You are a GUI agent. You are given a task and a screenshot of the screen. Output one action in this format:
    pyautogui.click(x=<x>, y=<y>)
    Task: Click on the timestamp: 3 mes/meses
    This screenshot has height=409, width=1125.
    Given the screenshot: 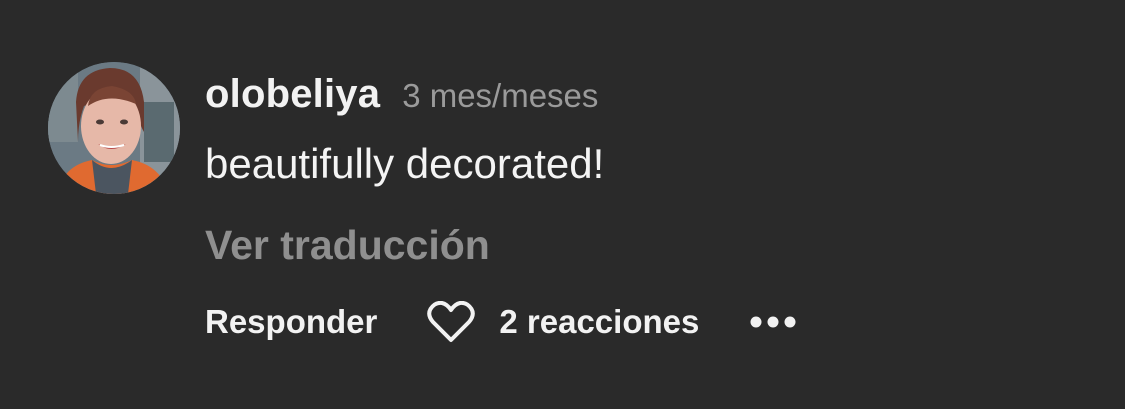 What is the action you would take?
    pyautogui.click(x=500, y=95)
    